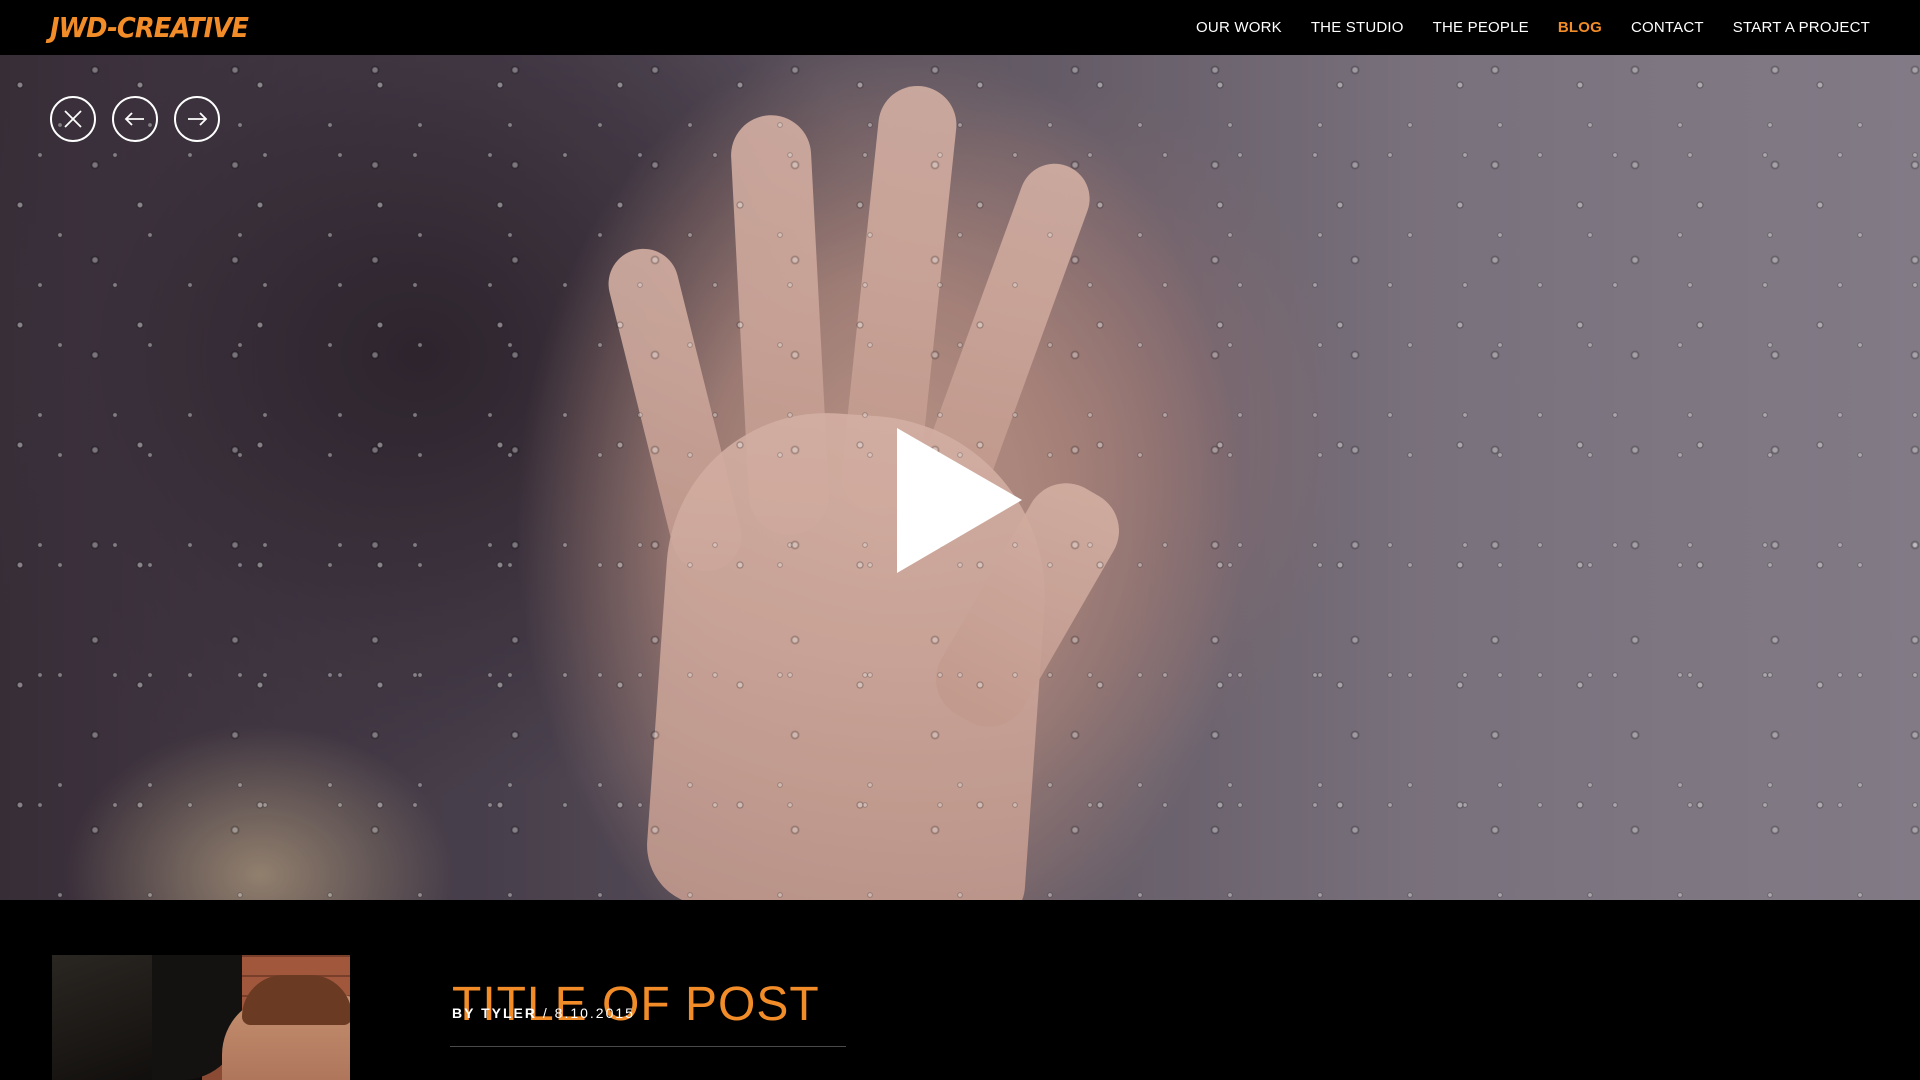 The height and width of the screenshot is (1080, 1920). I want to click on nav-item-start-a-project: START A PROJECT, so click(1801, 27).